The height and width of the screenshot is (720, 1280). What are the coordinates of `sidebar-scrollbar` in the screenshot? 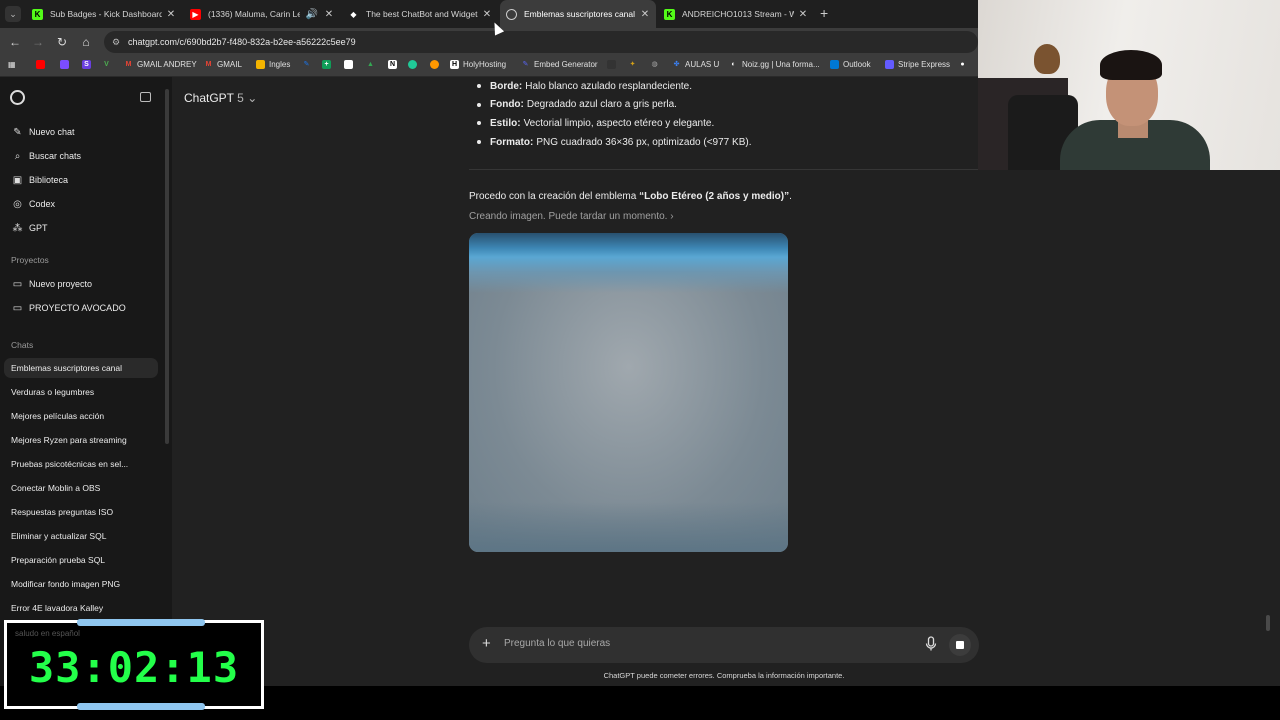 It's located at (167, 266).